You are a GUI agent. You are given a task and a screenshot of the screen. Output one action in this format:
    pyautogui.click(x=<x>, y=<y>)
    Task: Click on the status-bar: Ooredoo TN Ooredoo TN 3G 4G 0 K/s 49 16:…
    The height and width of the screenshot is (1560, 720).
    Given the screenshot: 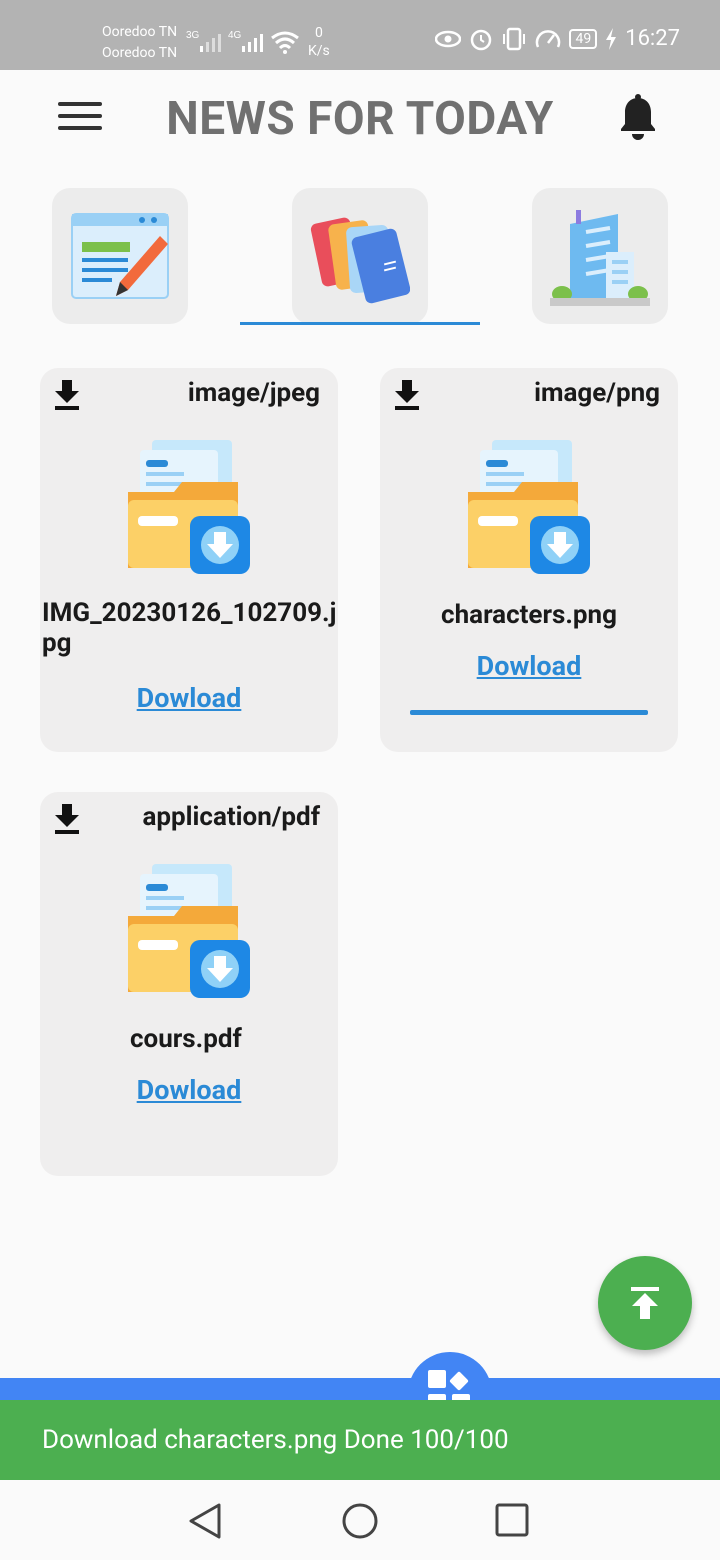 What is the action you would take?
    pyautogui.click(x=360, y=35)
    